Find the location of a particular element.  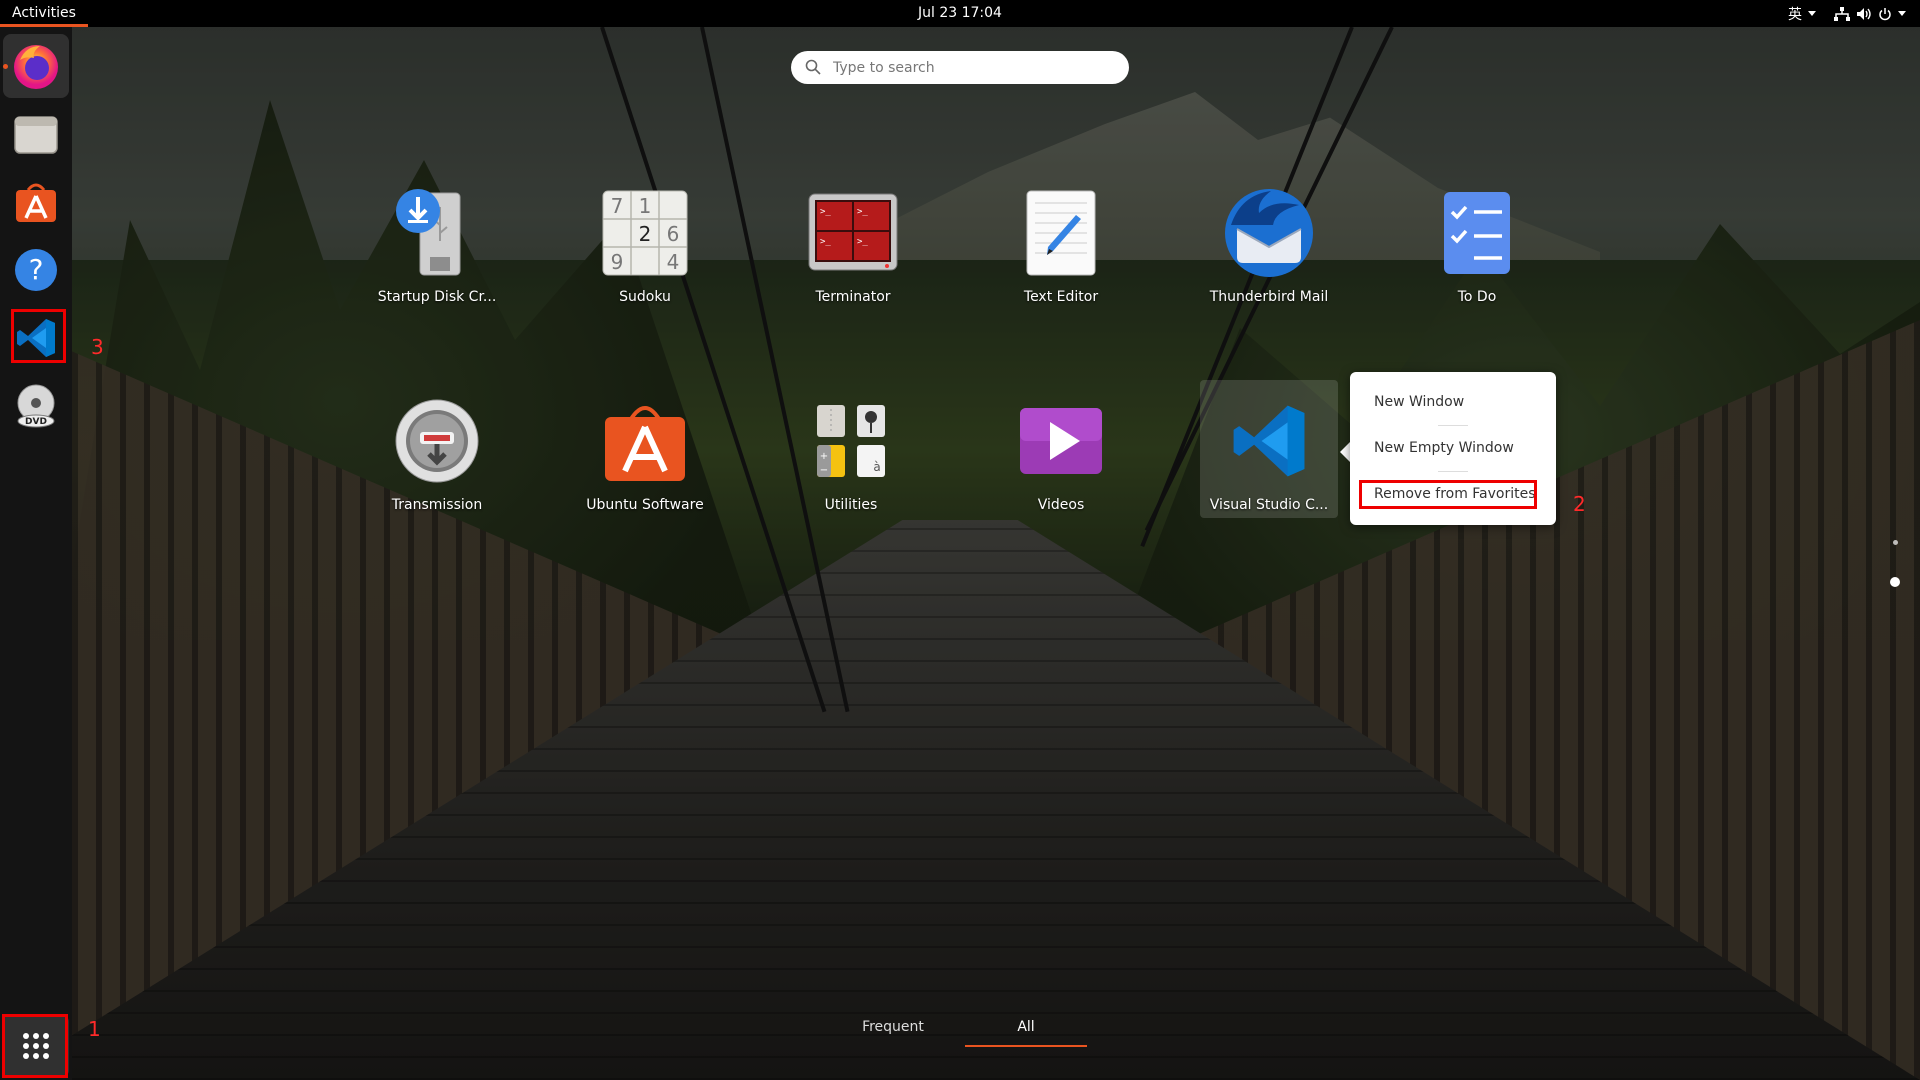

page-indicator-dot-active is located at coordinates (1895, 582).